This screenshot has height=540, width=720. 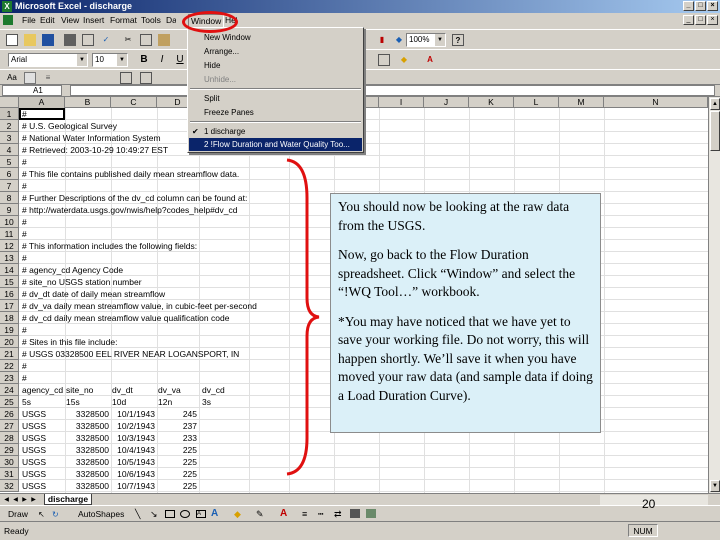 What do you see at coordinates (304, 514) in the screenshot?
I see `line-style-icon: ≡` at bounding box center [304, 514].